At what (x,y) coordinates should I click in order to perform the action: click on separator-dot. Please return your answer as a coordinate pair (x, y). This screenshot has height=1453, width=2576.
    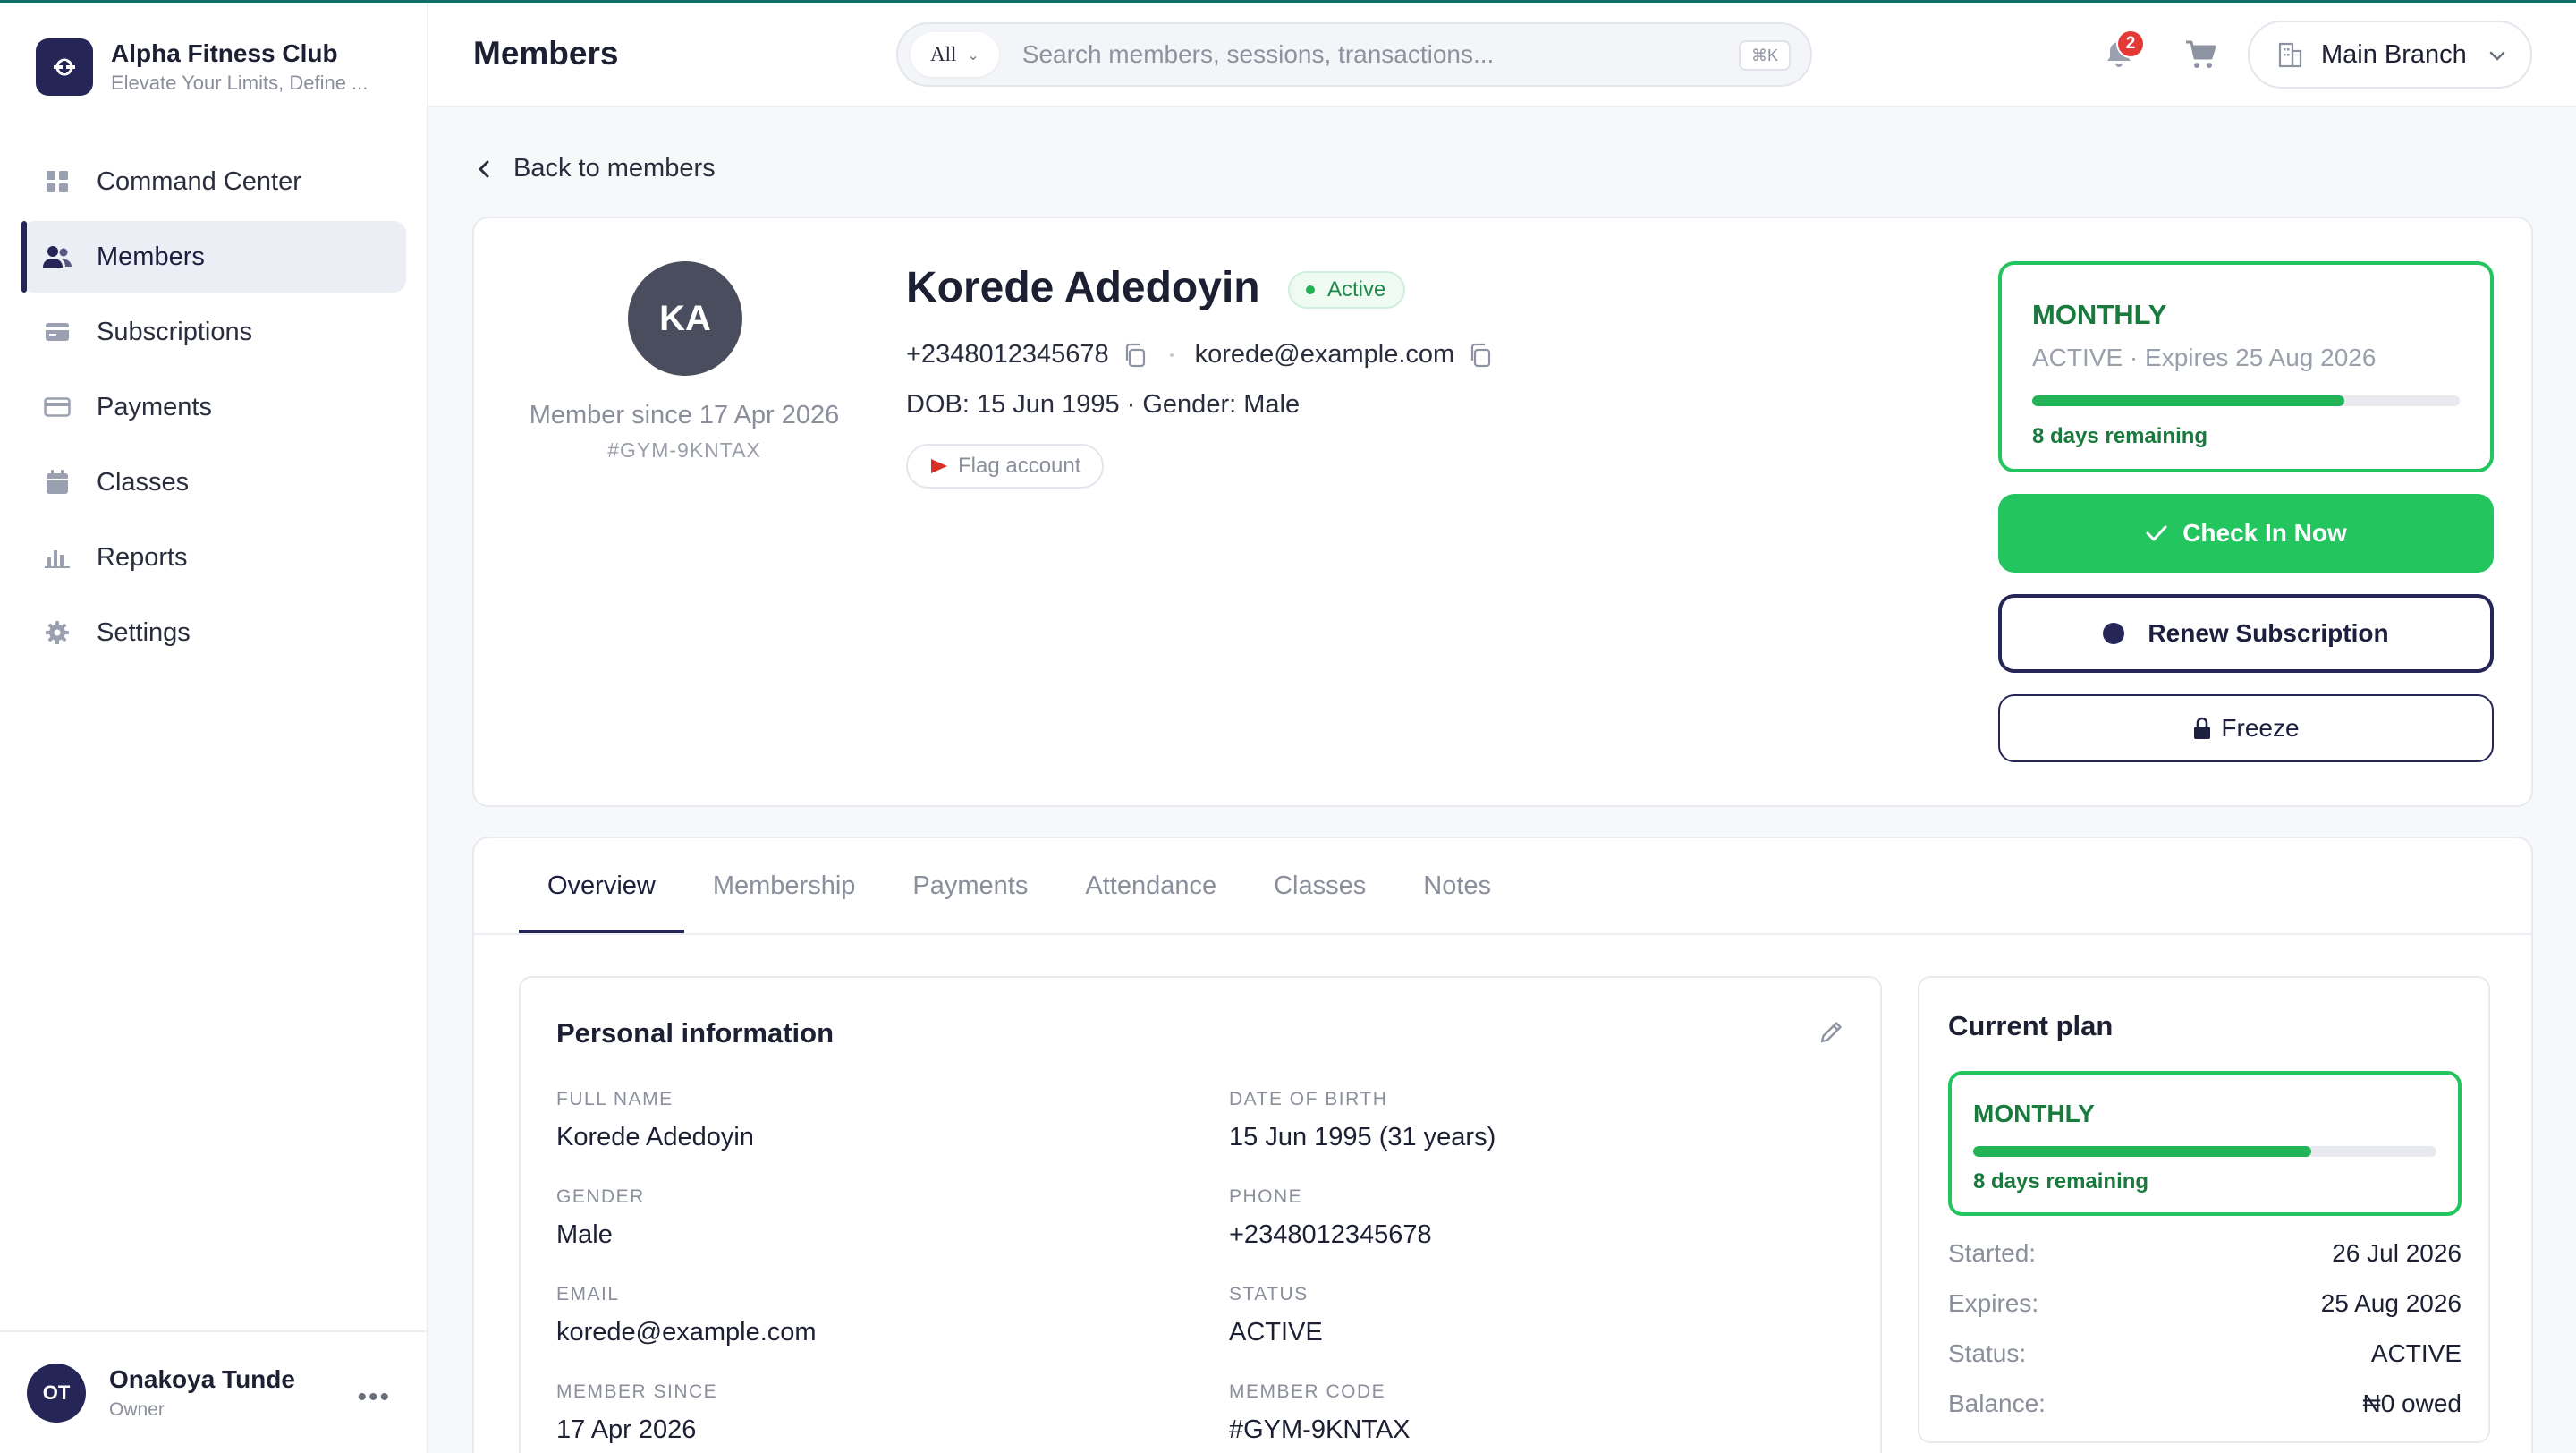
    Looking at the image, I should click on (1171, 355).